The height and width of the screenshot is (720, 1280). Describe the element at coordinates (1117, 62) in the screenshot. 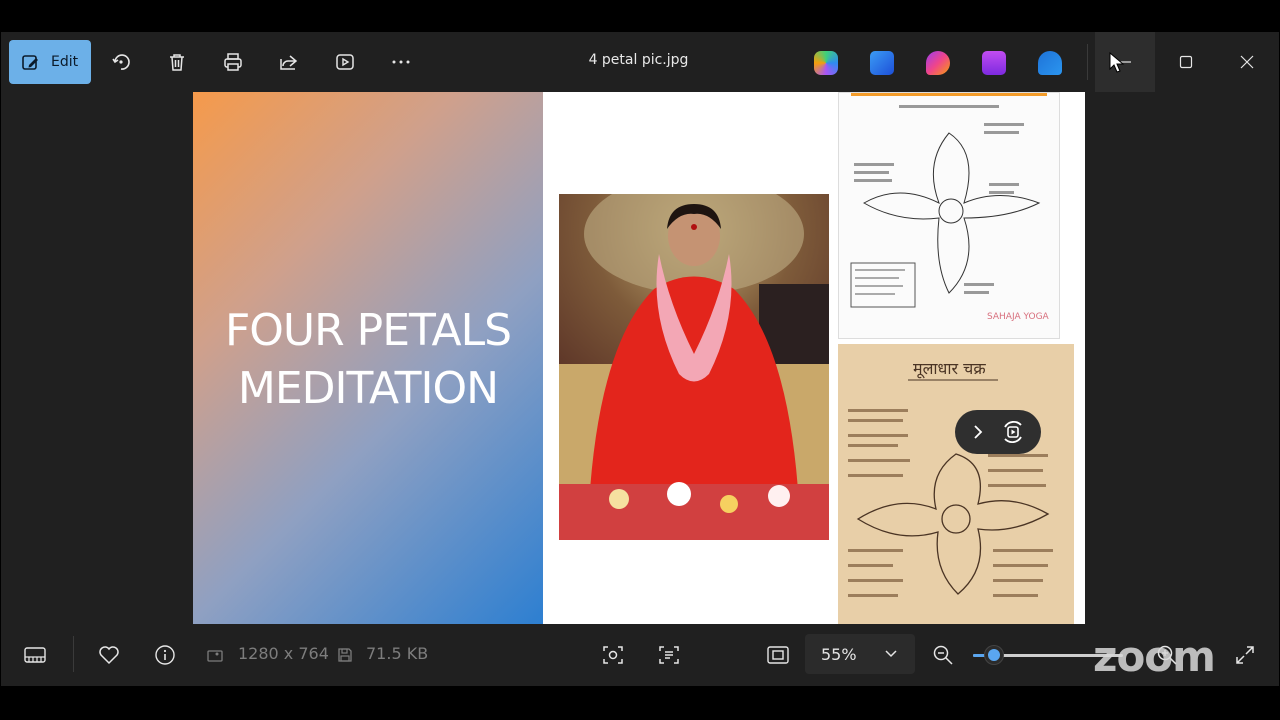

I see `mouse-cursor-icon` at that location.